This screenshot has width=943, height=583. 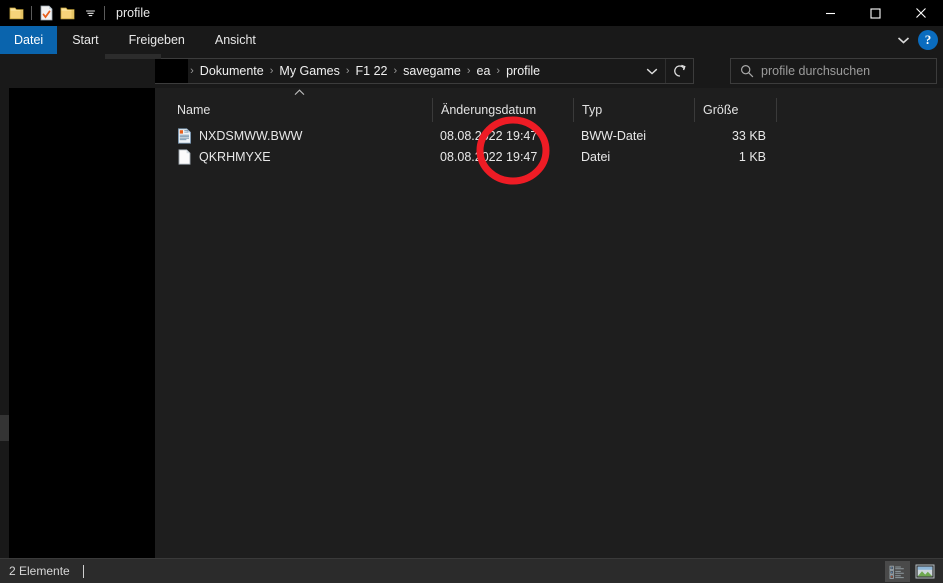 I want to click on tab-freigeben: Freigeben, so click(x=157, y=40).